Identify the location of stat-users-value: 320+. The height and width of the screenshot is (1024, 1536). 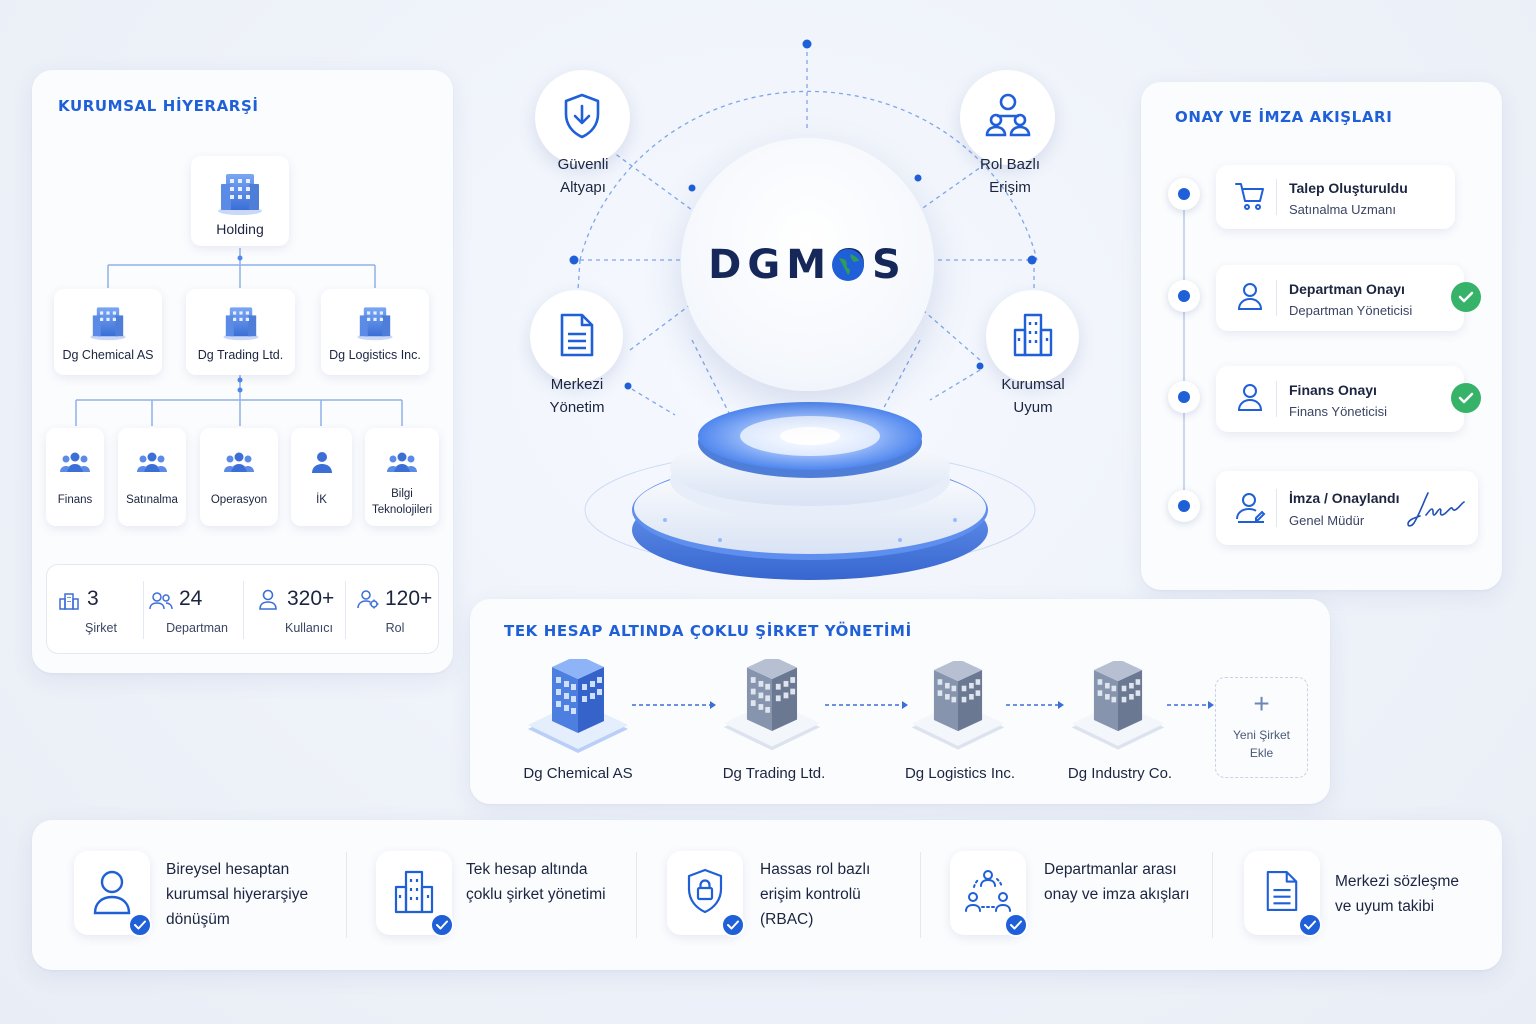
(311, 598).